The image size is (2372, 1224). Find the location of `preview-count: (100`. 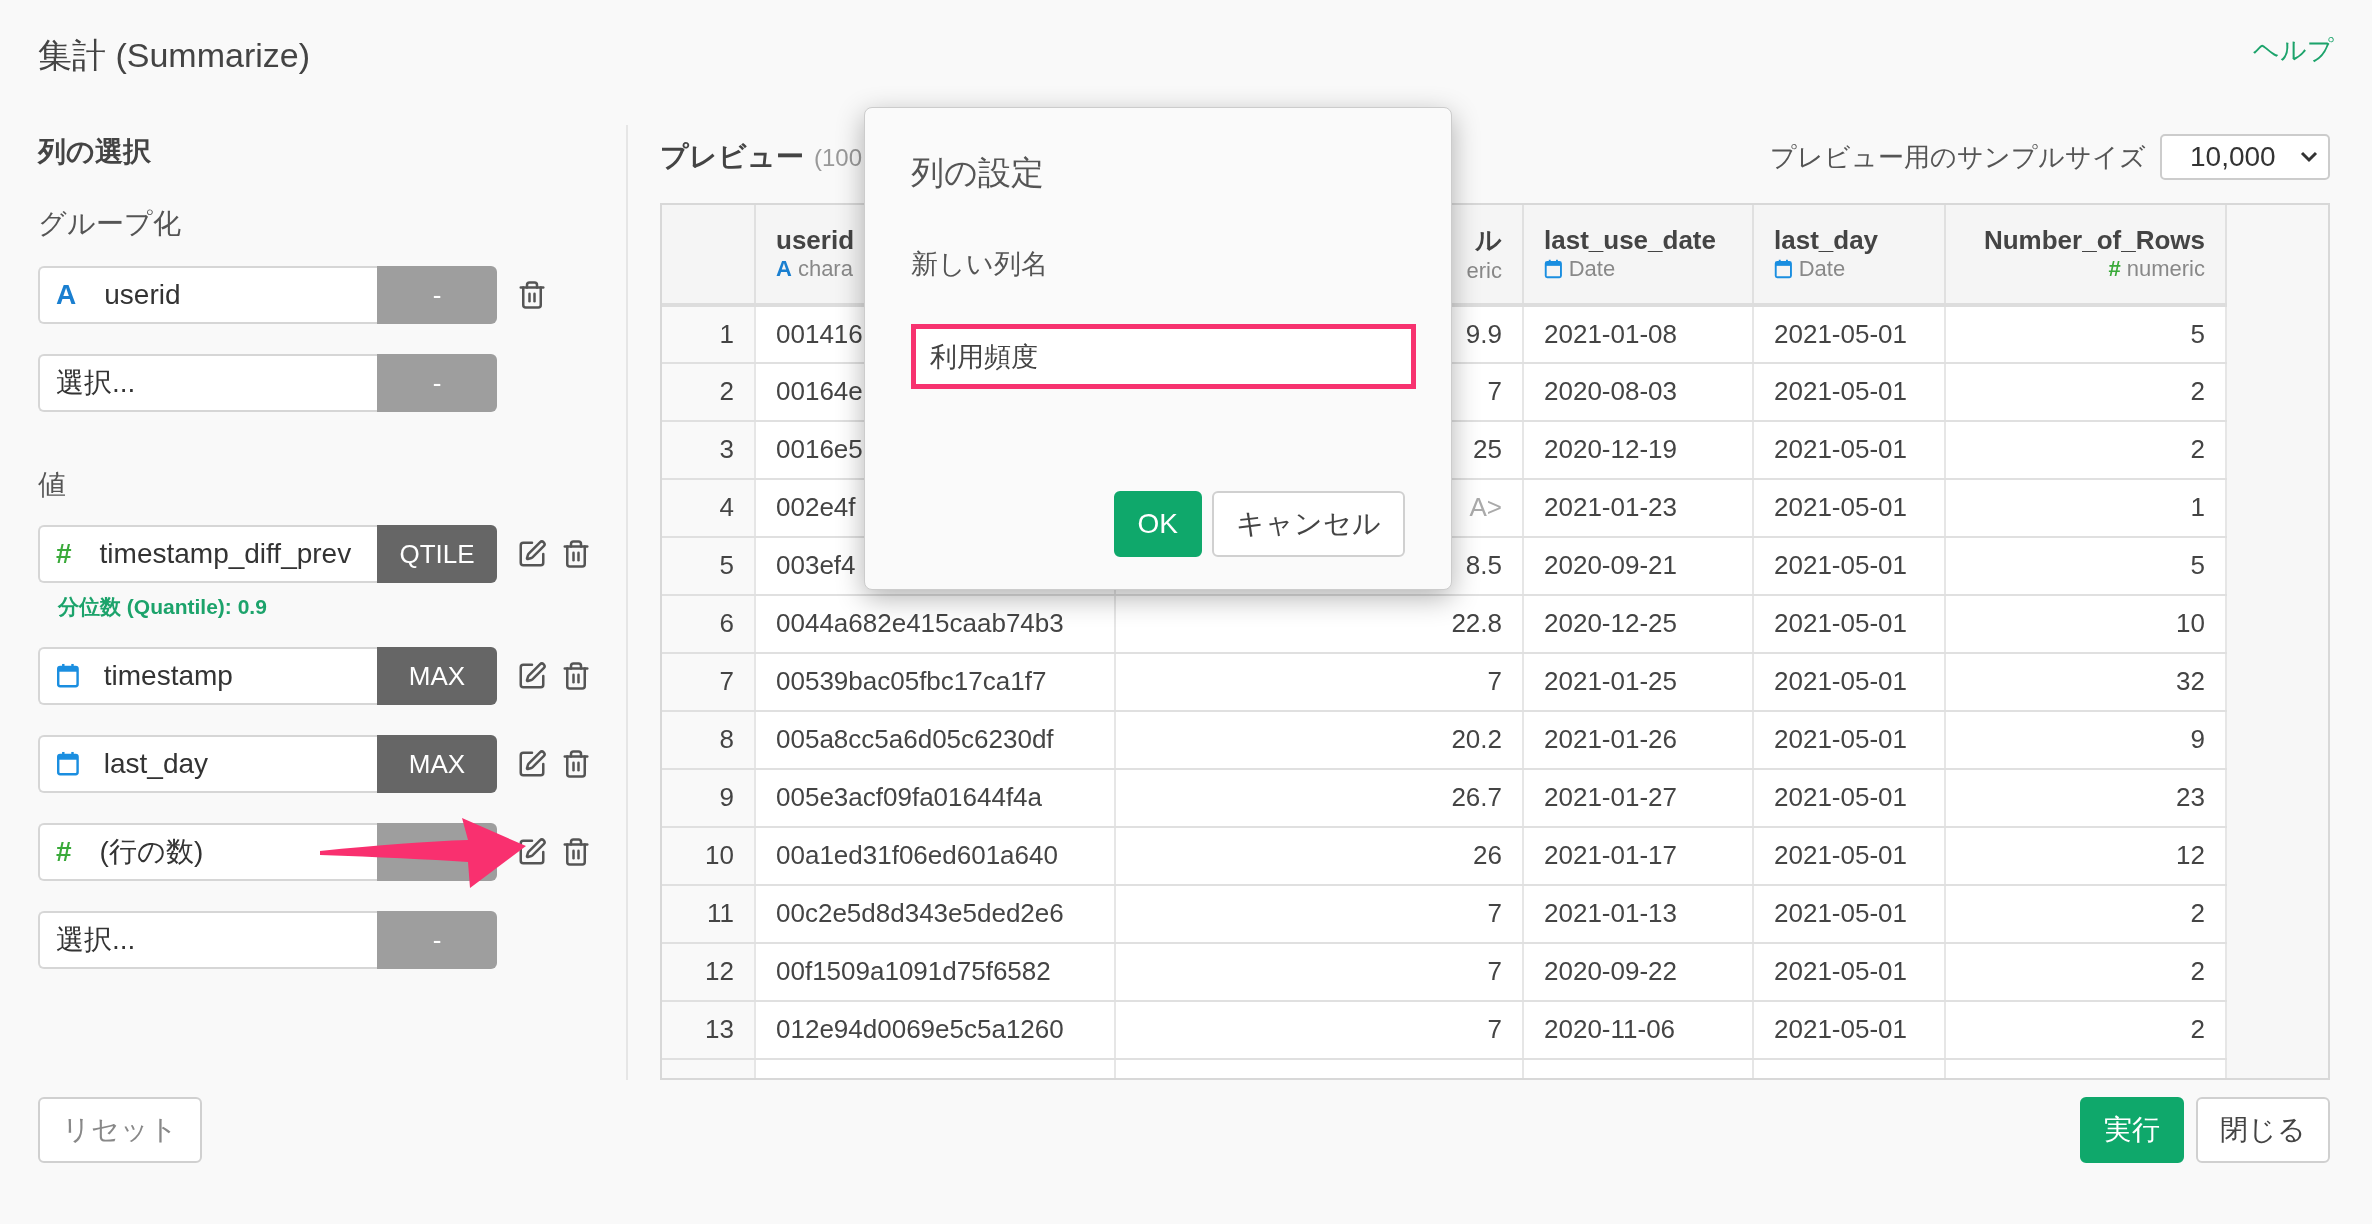

preview-count: (100 is located at coordinates (838, 158).